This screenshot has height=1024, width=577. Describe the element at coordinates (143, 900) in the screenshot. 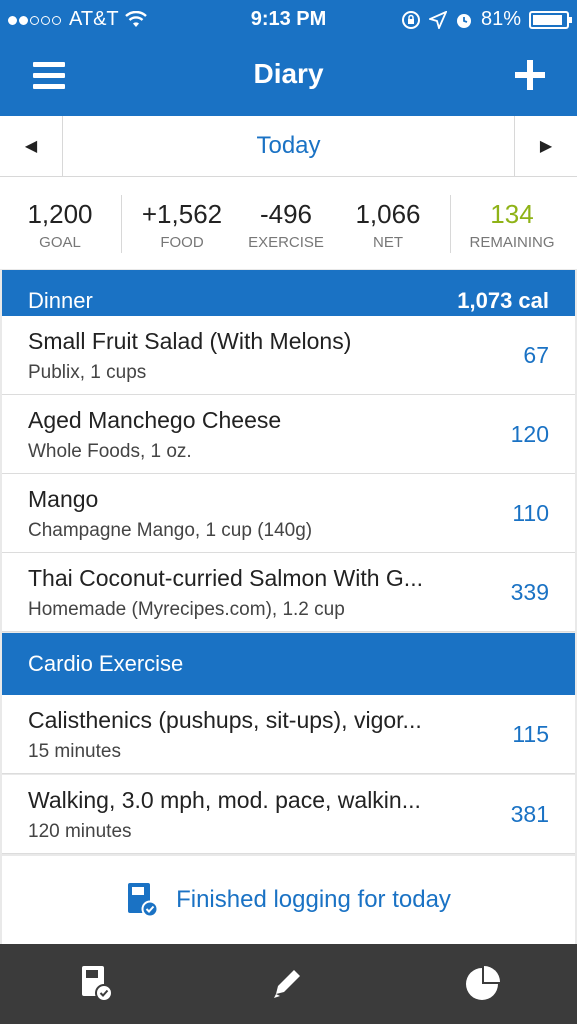

I see `notebook-check-icon` at that location.